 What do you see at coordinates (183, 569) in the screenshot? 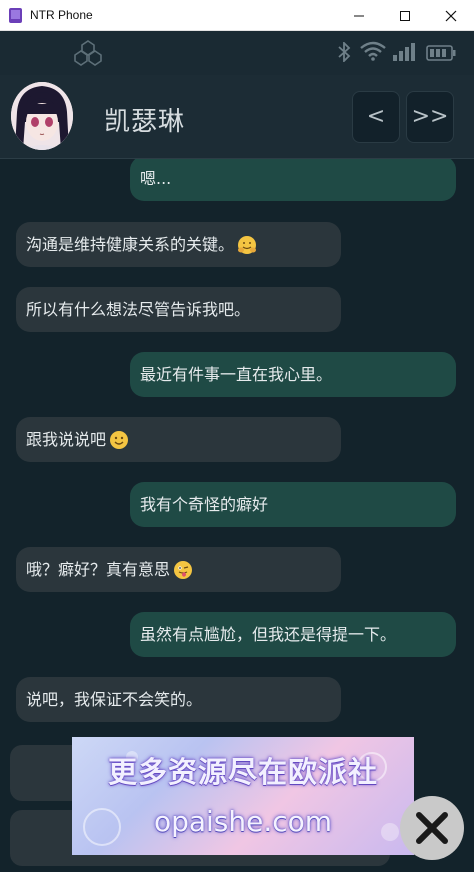
I see `winking-tongue-icon` at bounding box center [183, 569].